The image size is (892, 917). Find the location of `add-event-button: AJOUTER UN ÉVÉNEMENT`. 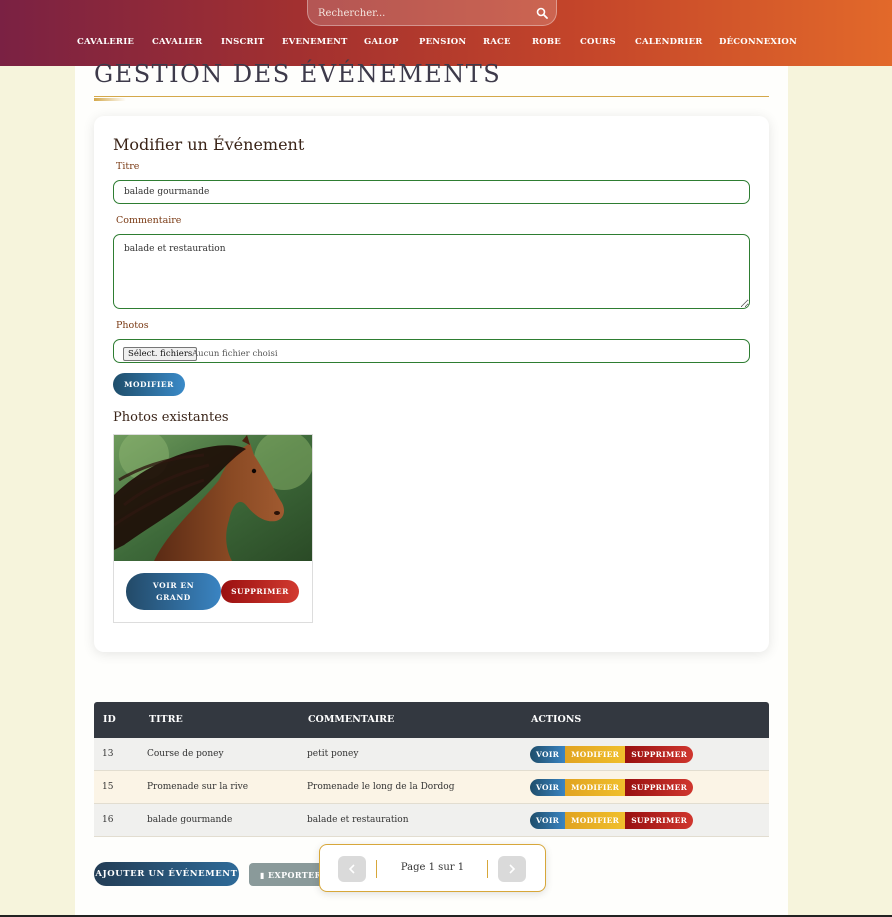

add-event-button: AJOUTER UN ÉVÉNEMENT is located at coordinates (166, 874).